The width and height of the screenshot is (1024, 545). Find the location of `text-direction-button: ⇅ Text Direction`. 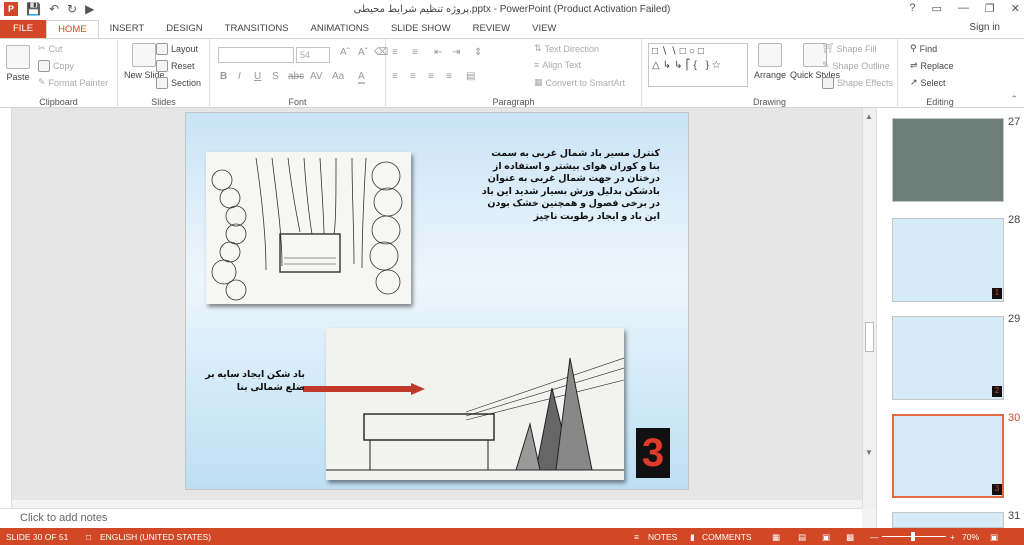

text-direction-button: ⇅ Text Direction is located at coordinates (566, 48).